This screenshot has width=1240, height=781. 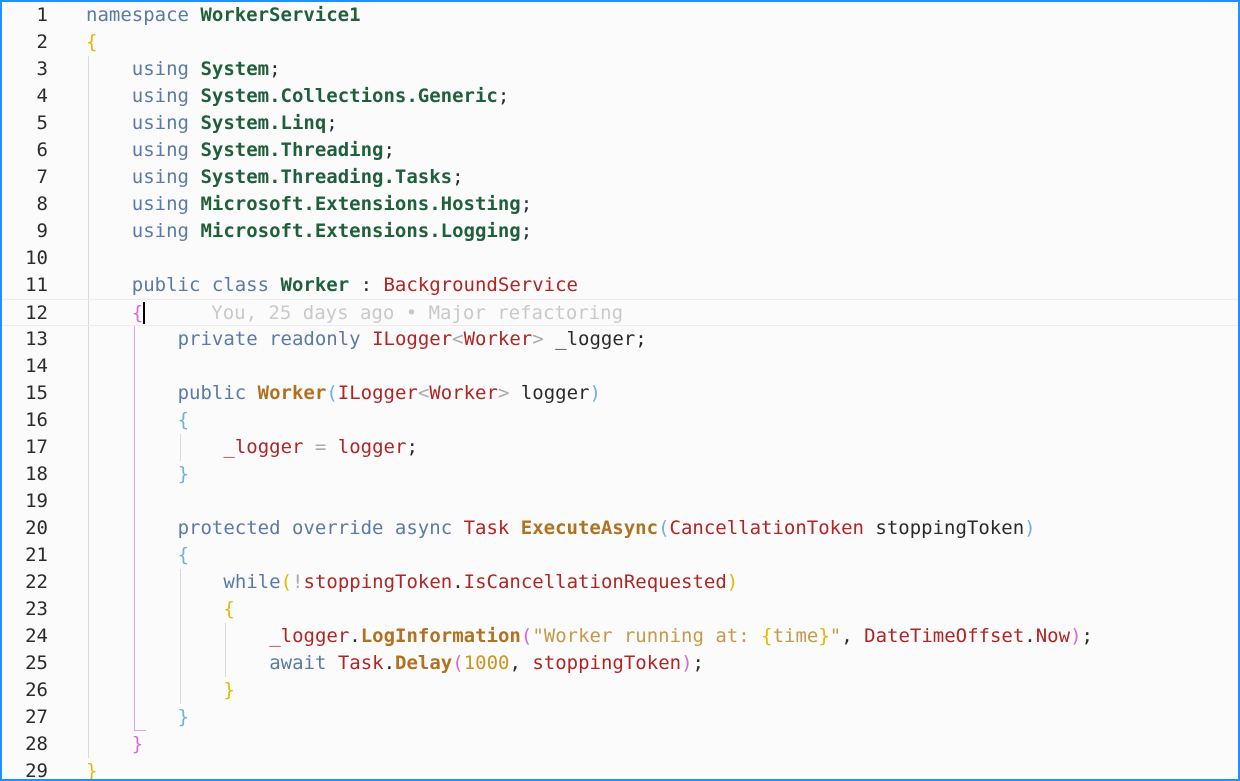 What do you see at coordinates (332, 204) in the screenshot?
I see `code-text: using Microsoft.Extensions.Hosting;` at bounding box center [332, 204].